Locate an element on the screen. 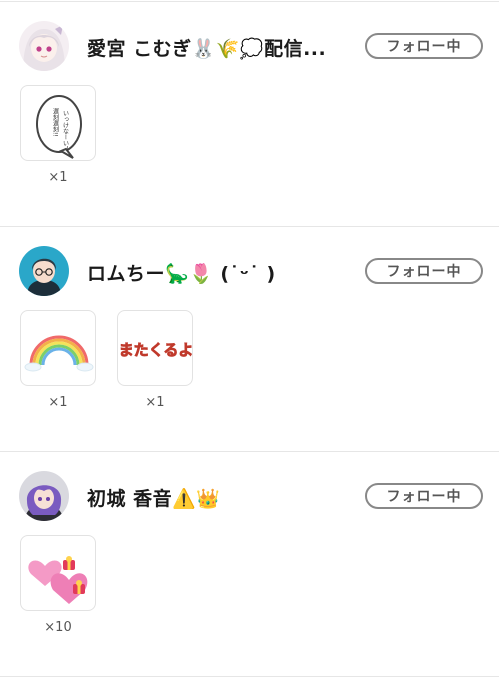 The image size is (499, 680). rainbow-icon is located at coordinates (59, 353).